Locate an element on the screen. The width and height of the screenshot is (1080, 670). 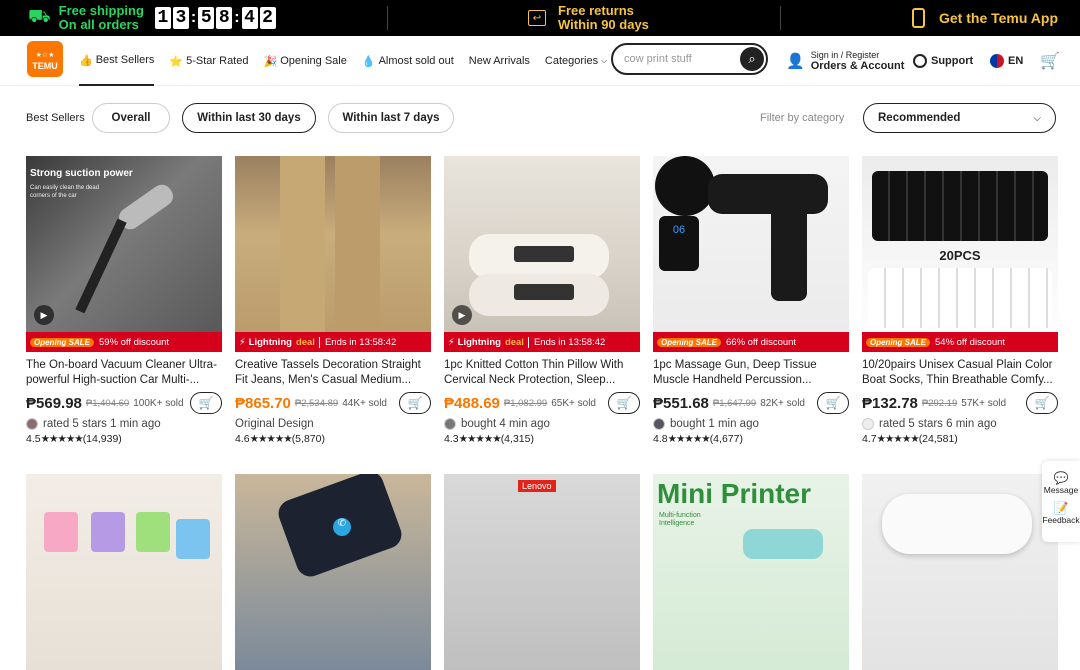
product-card: Lenovo is located at coordinates (542, 572).